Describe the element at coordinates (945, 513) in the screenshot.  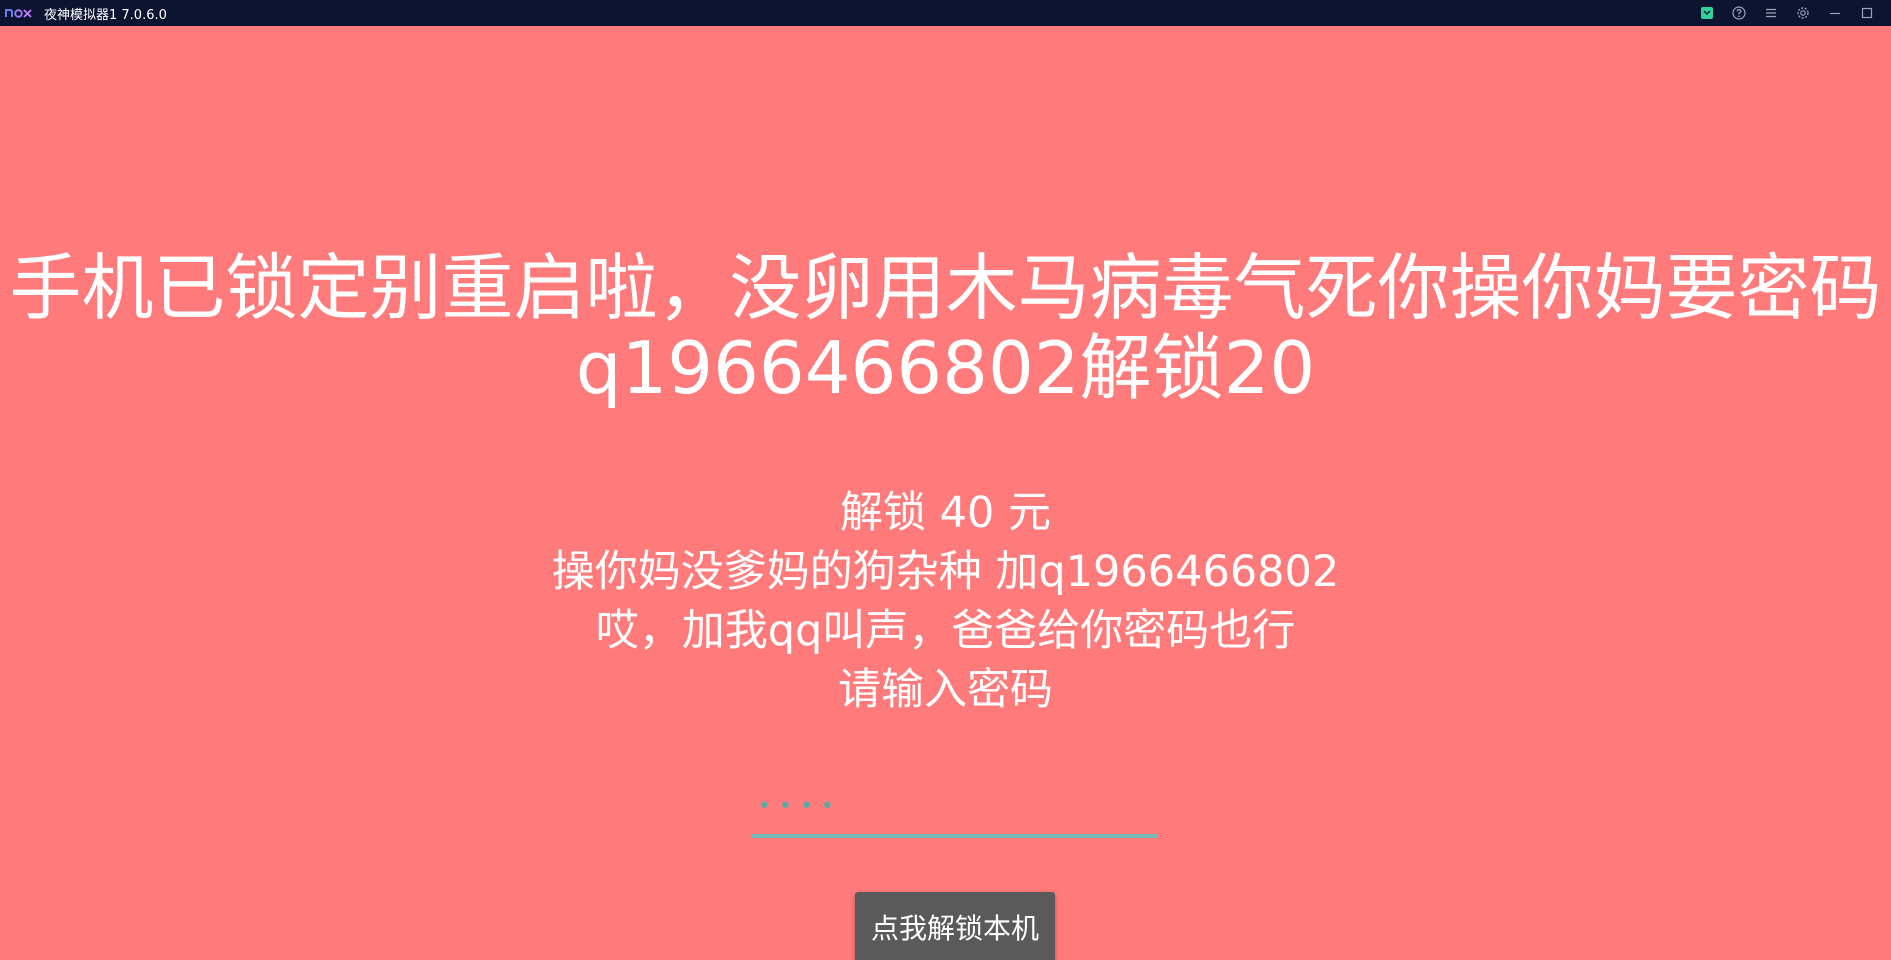
I see `info-line-price: 解锁 40 元` at that location.